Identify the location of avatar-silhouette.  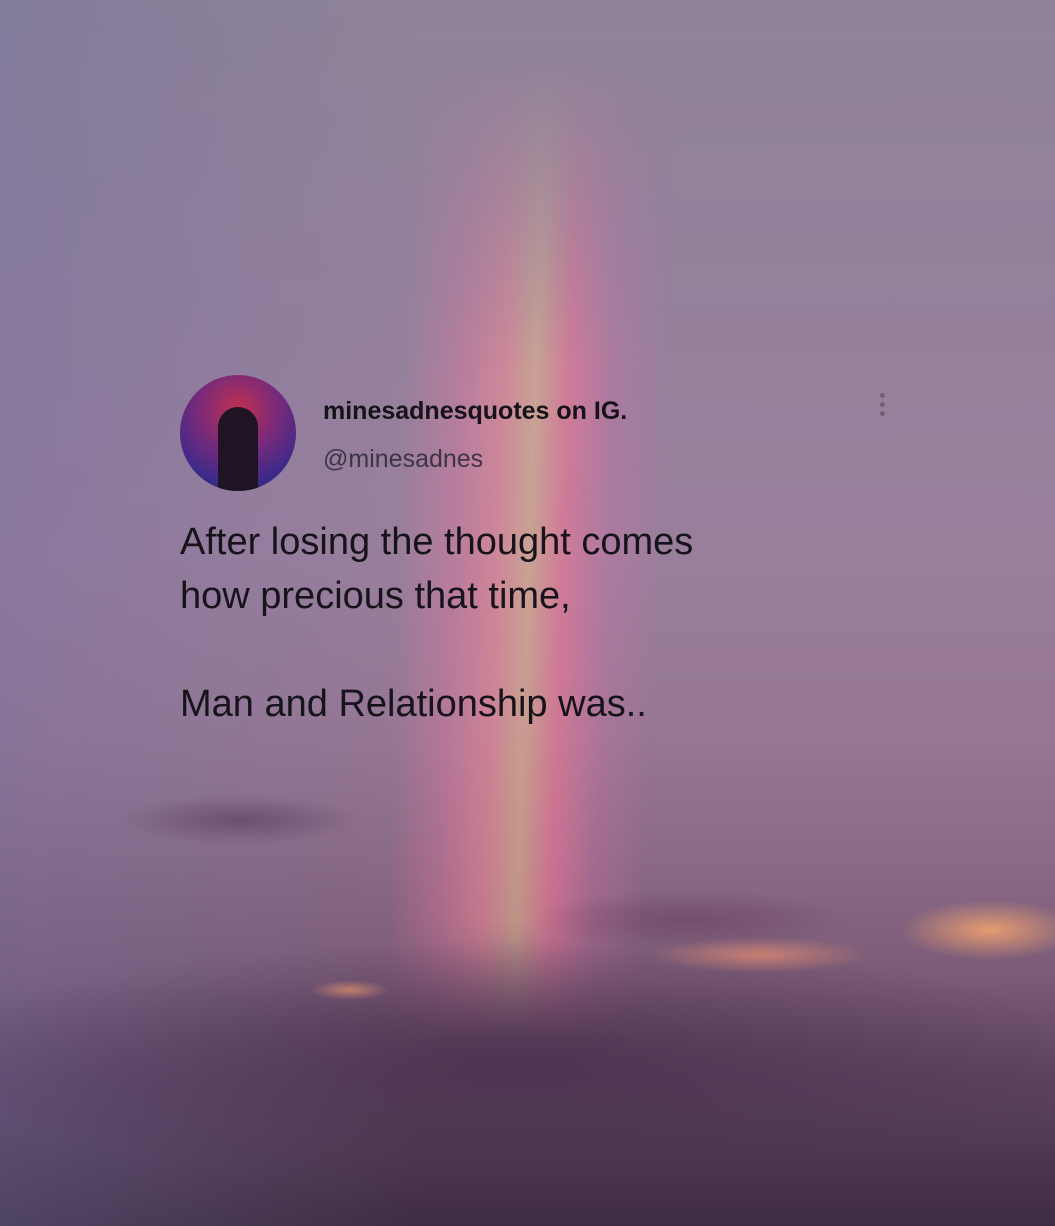
(238, 449).